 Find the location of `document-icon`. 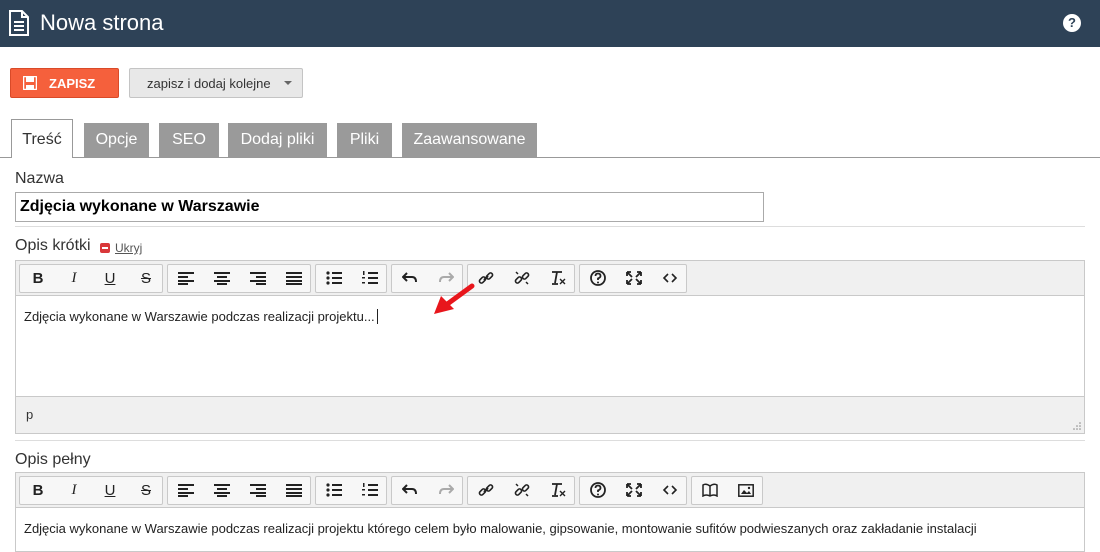

document-icon is located at coordinates (19, 23).